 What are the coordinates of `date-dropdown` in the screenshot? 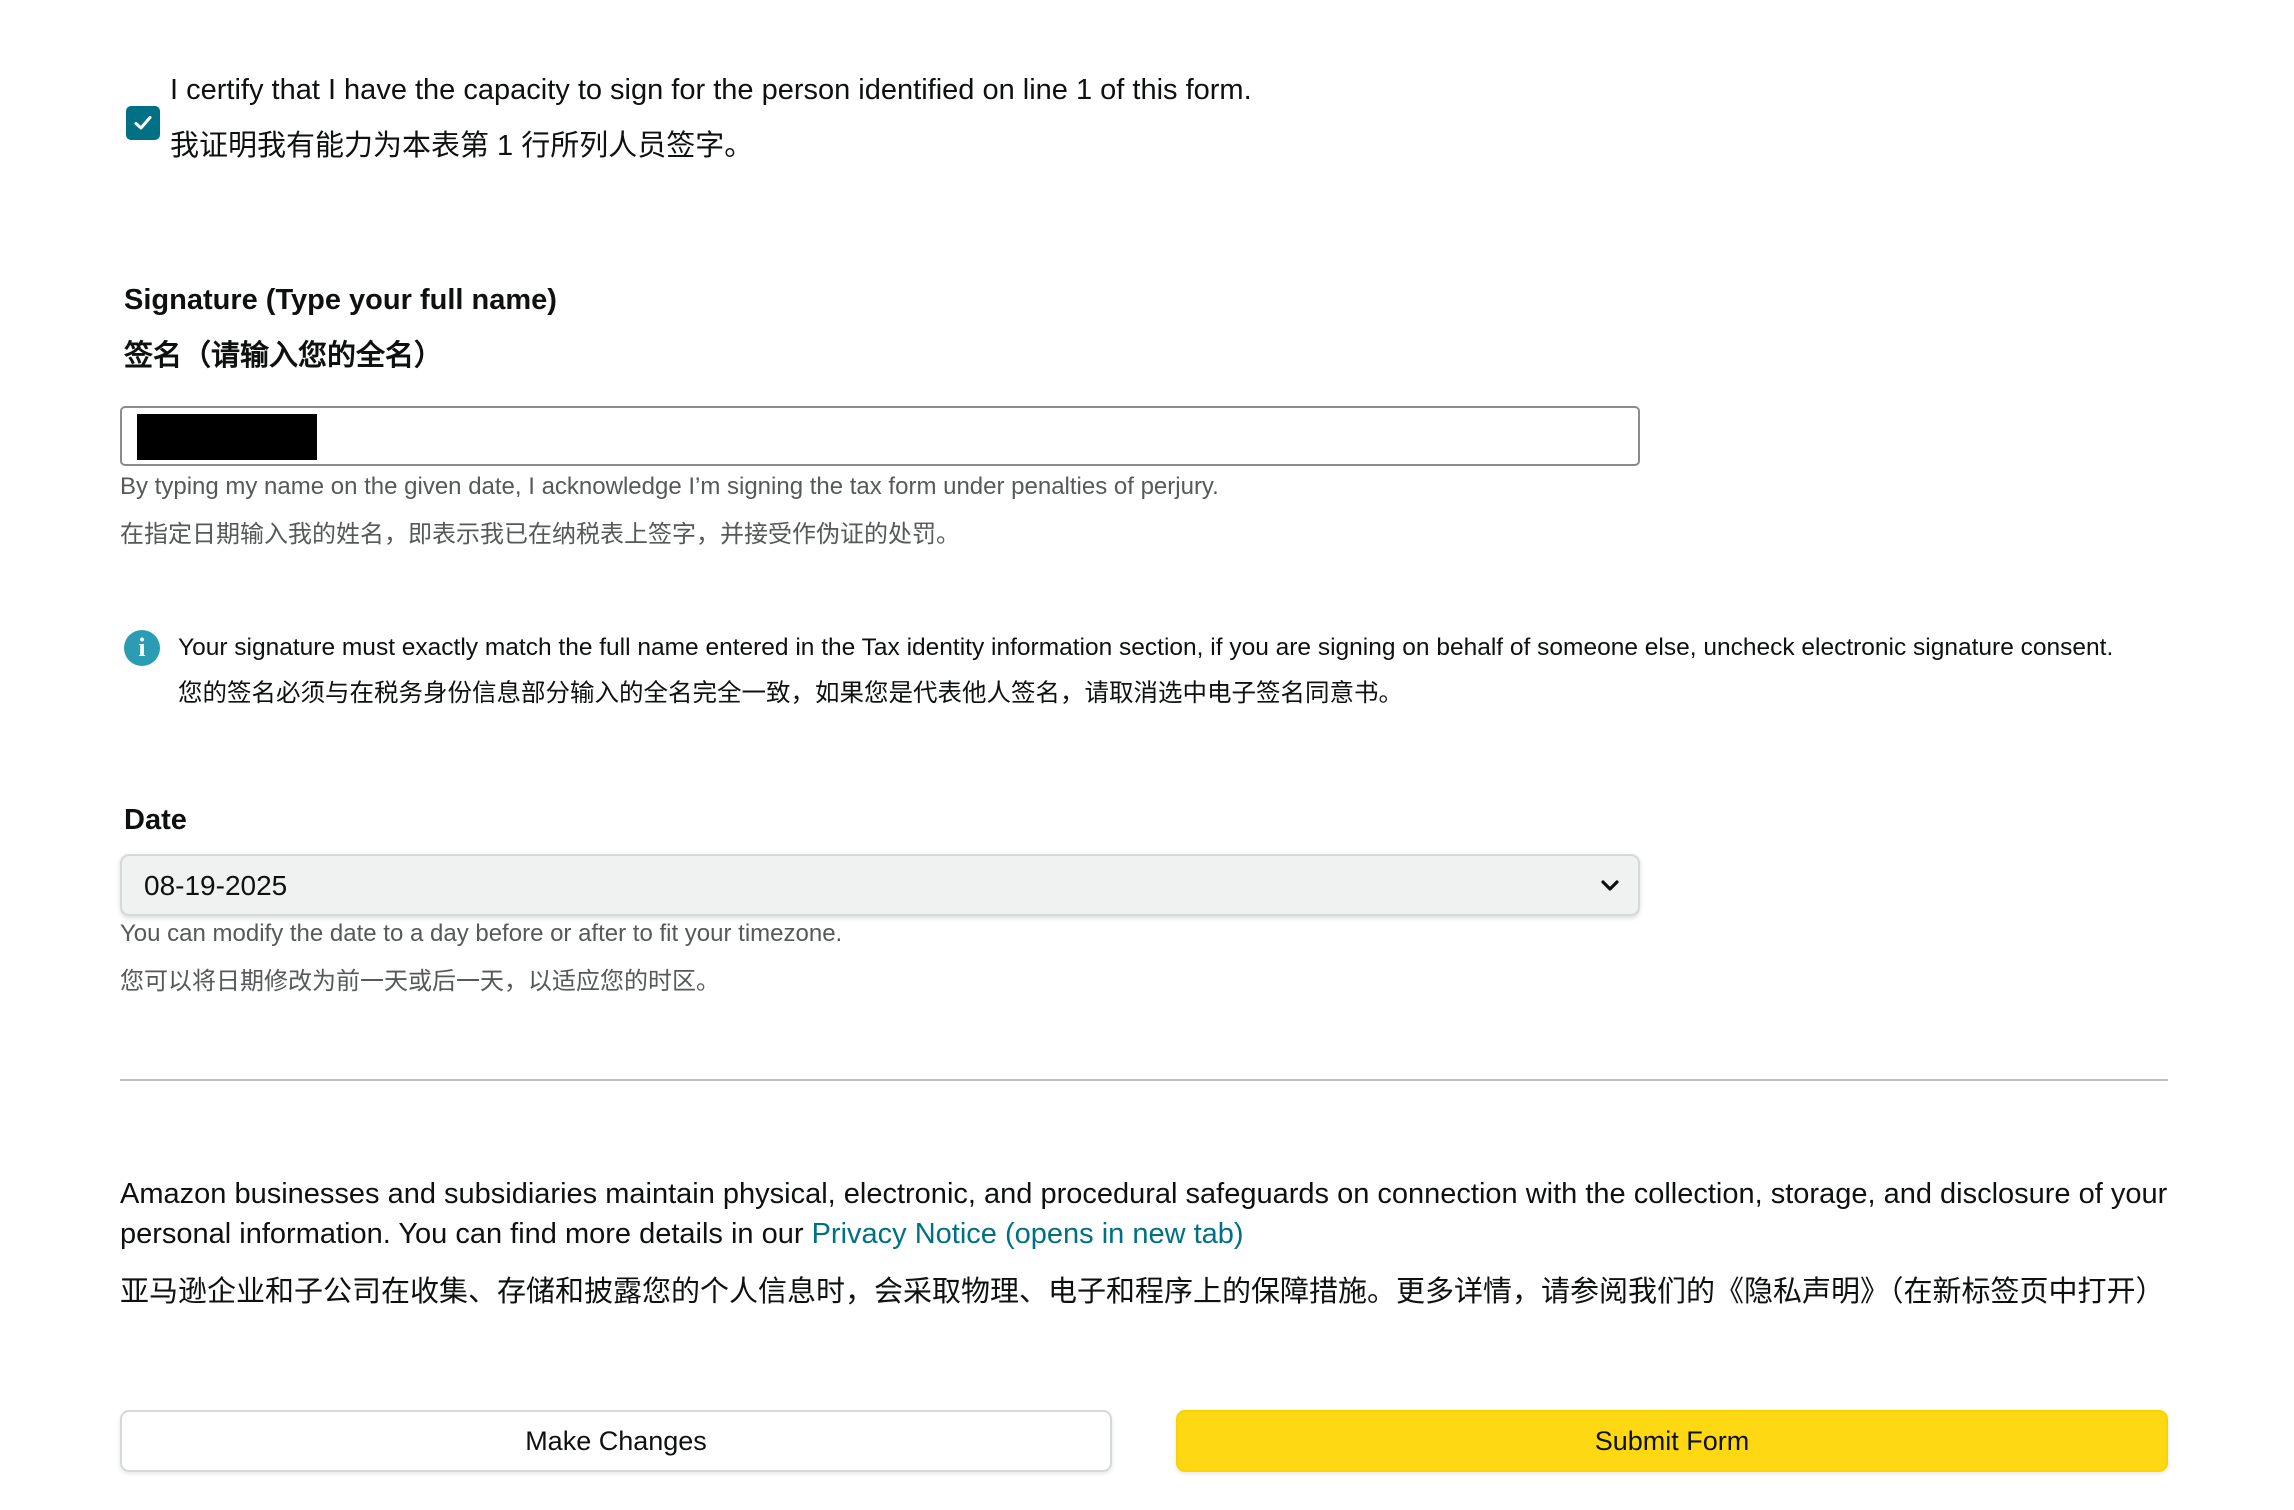 It's located at (880, 885).